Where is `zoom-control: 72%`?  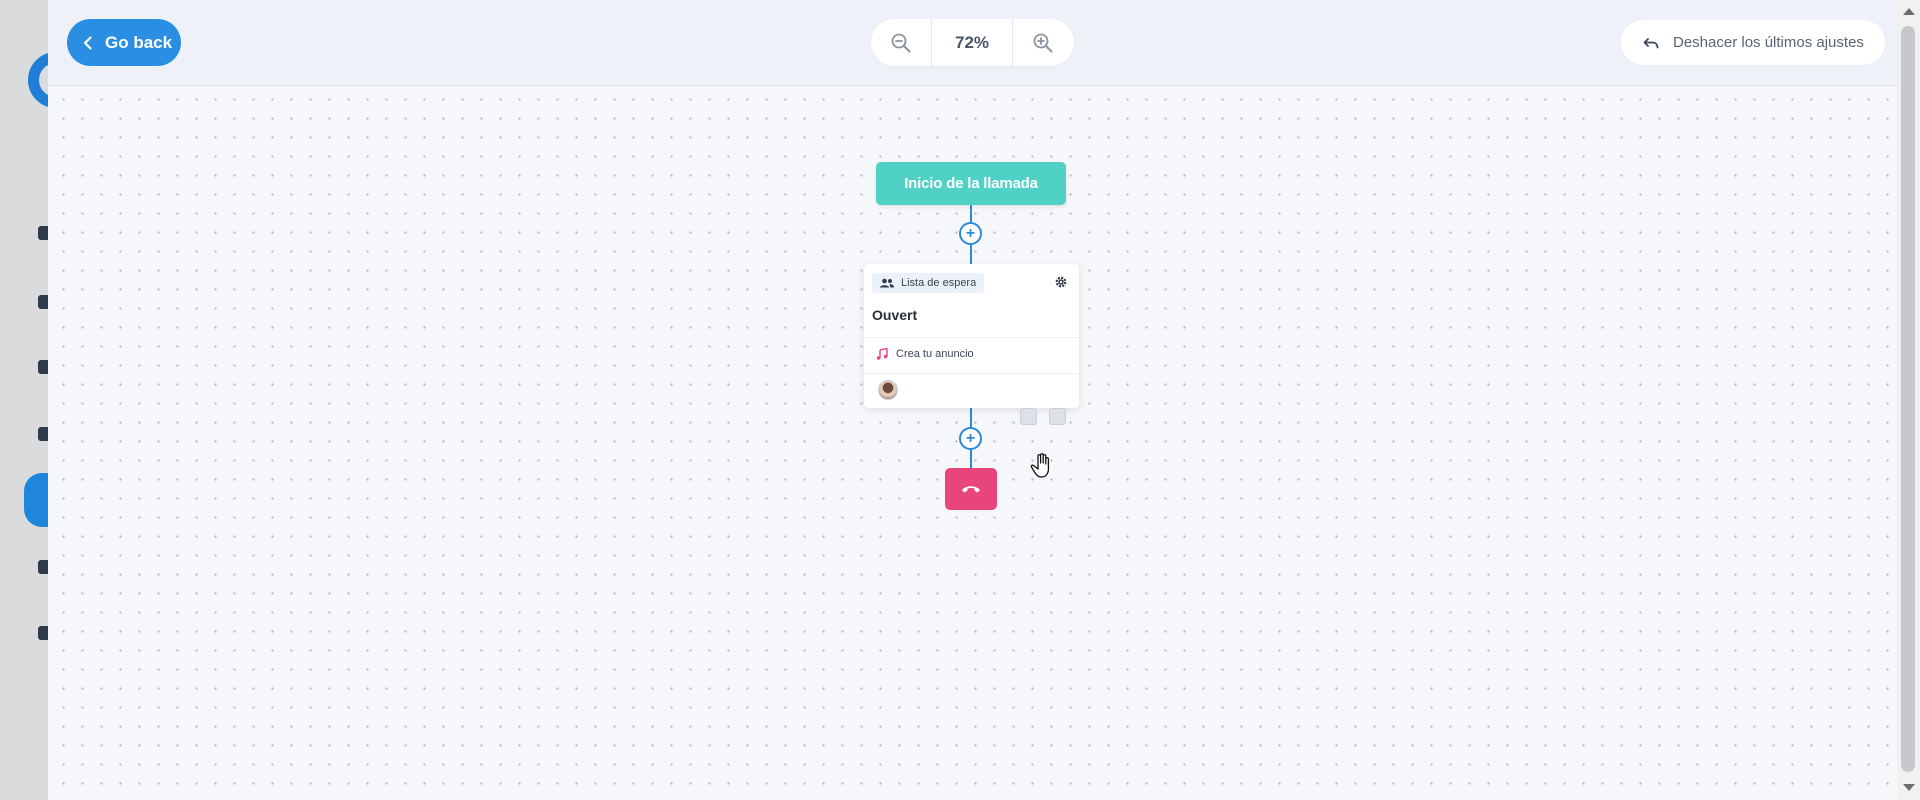 zoom-control: 72% is located at coordinates (972, 42).